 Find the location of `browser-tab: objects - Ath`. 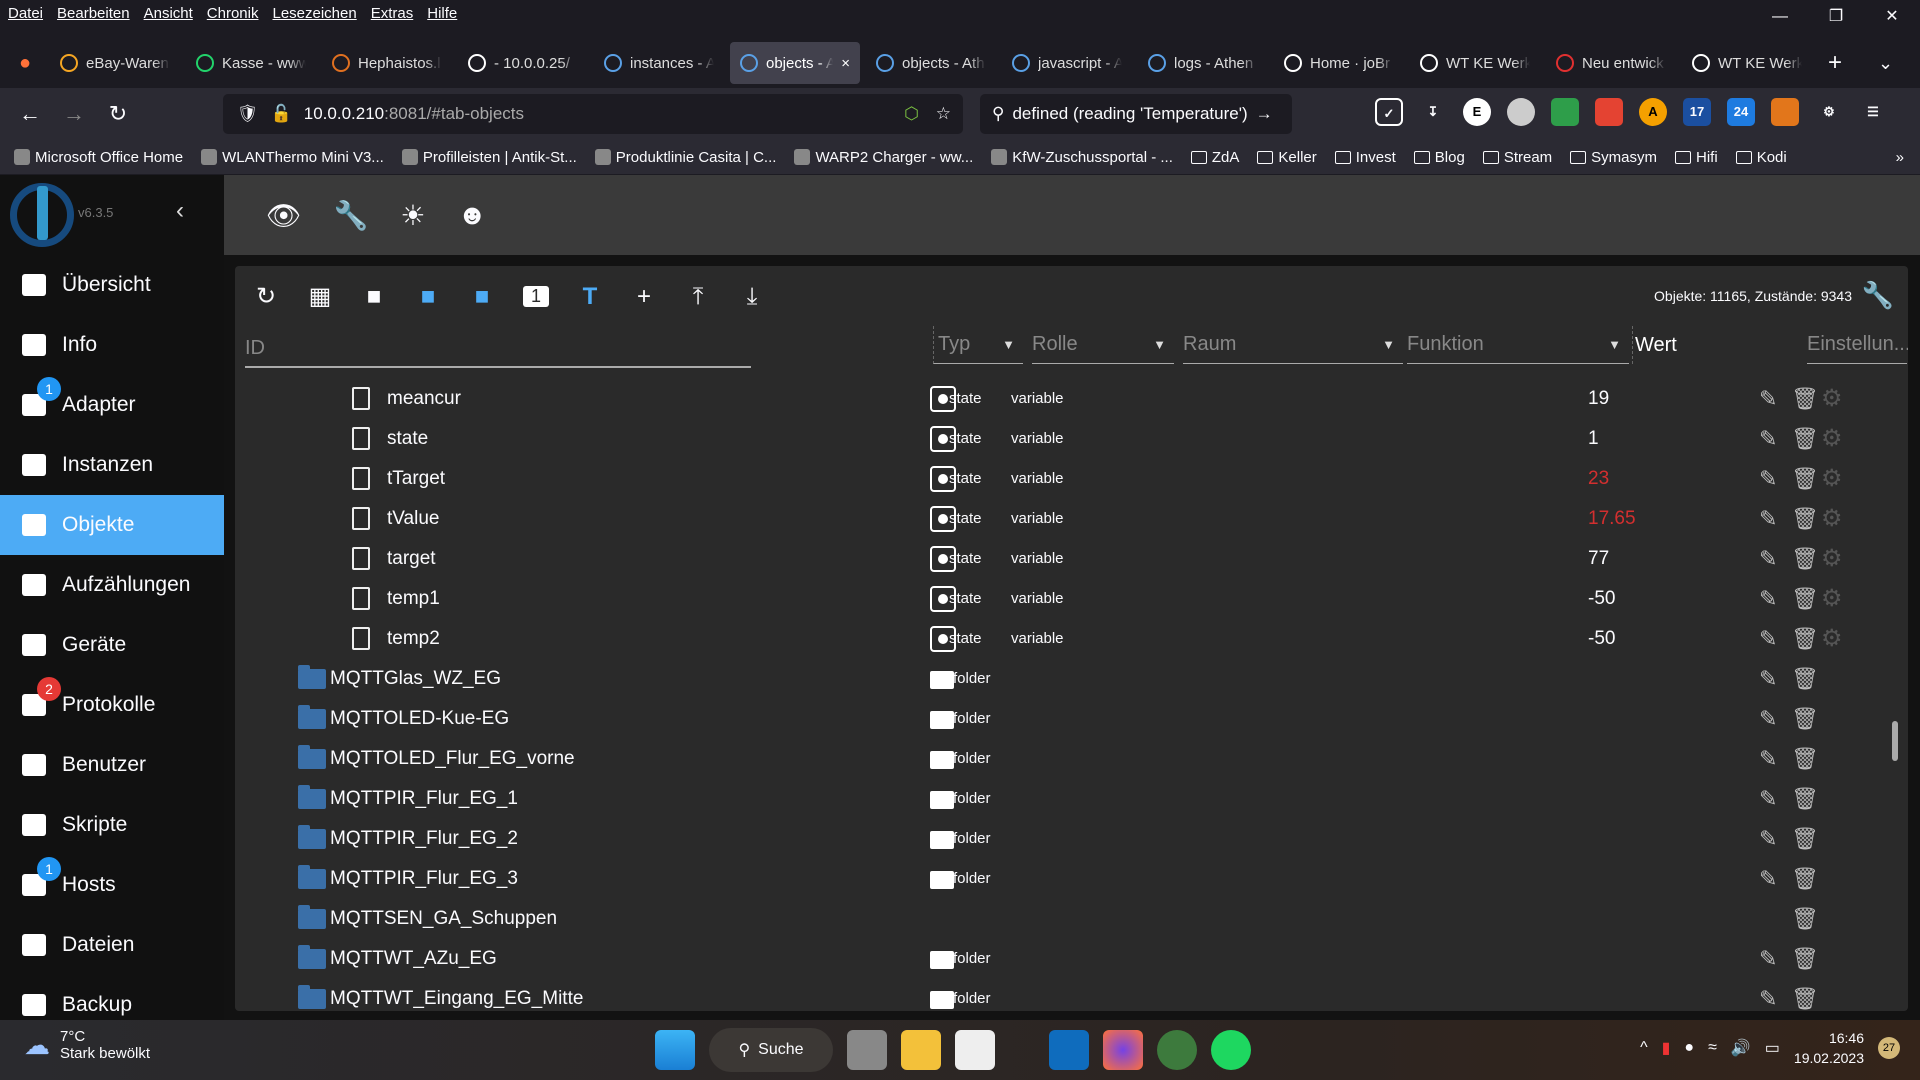

browser-tab: objects - Ath is located at coordinates (931, 63).